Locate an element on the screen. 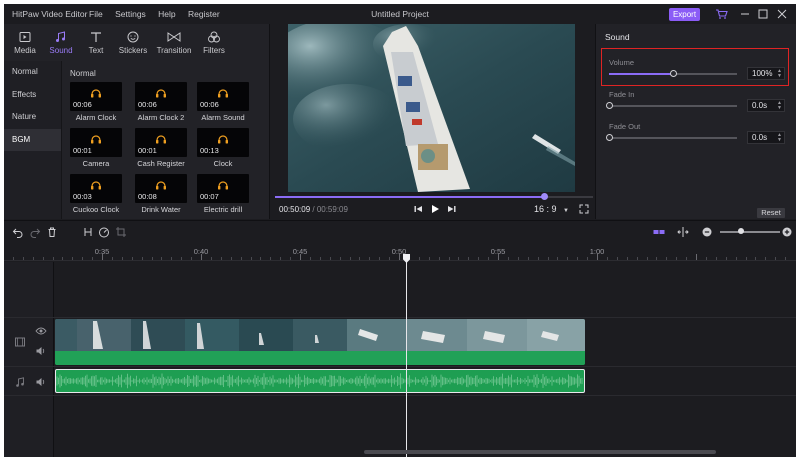  tab-media: Media is located at coordinates (25, 42).